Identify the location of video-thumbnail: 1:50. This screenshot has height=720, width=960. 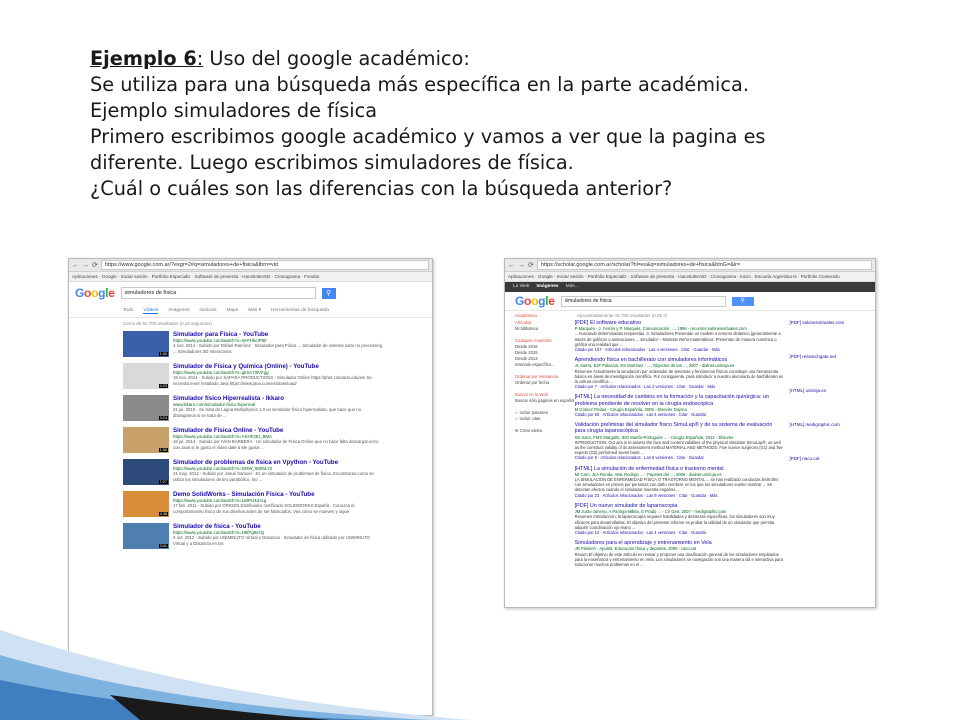
(146, 440).